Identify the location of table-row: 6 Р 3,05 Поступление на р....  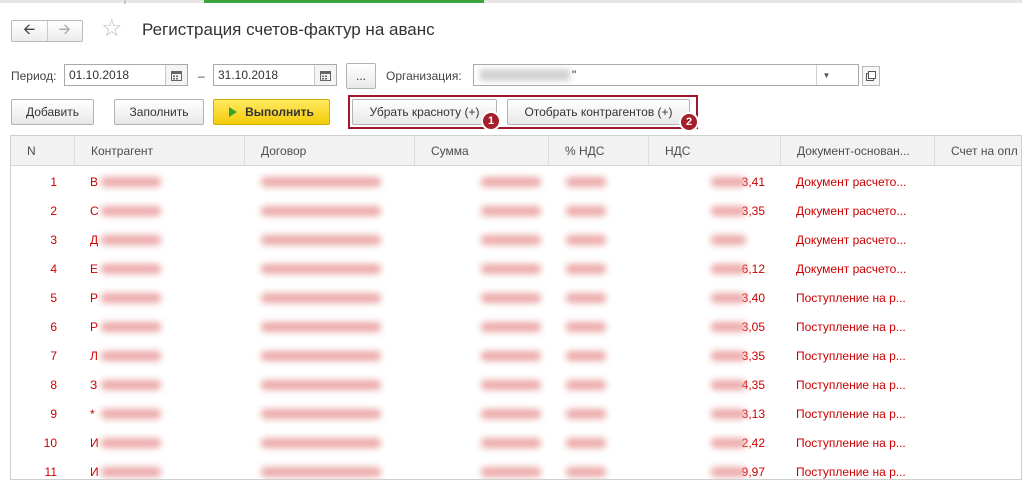
(516, 326).